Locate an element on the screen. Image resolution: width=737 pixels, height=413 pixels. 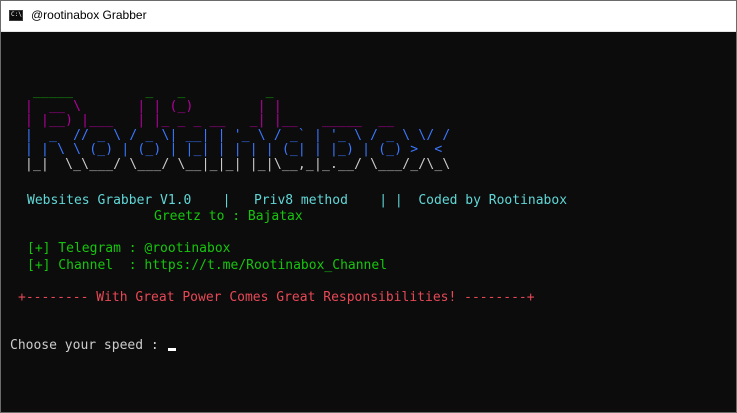
prompt-label: Choose your speed : is located at coordinates (88, 345).